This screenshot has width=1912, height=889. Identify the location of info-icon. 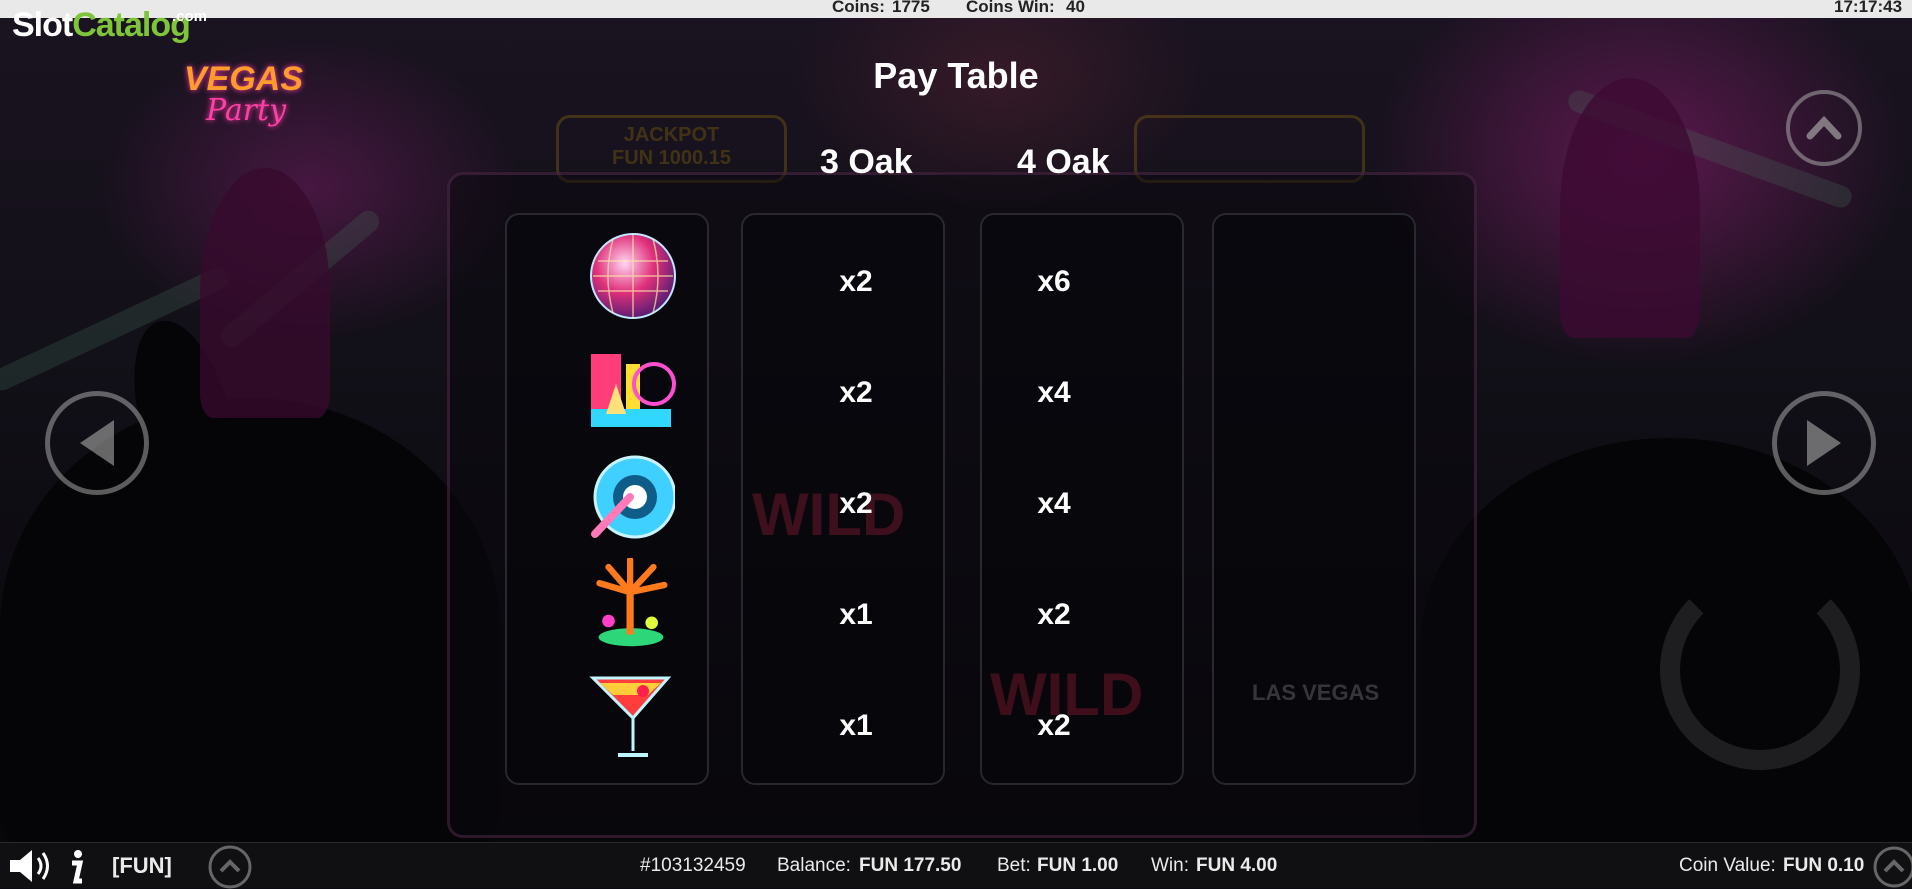
(76, 867).